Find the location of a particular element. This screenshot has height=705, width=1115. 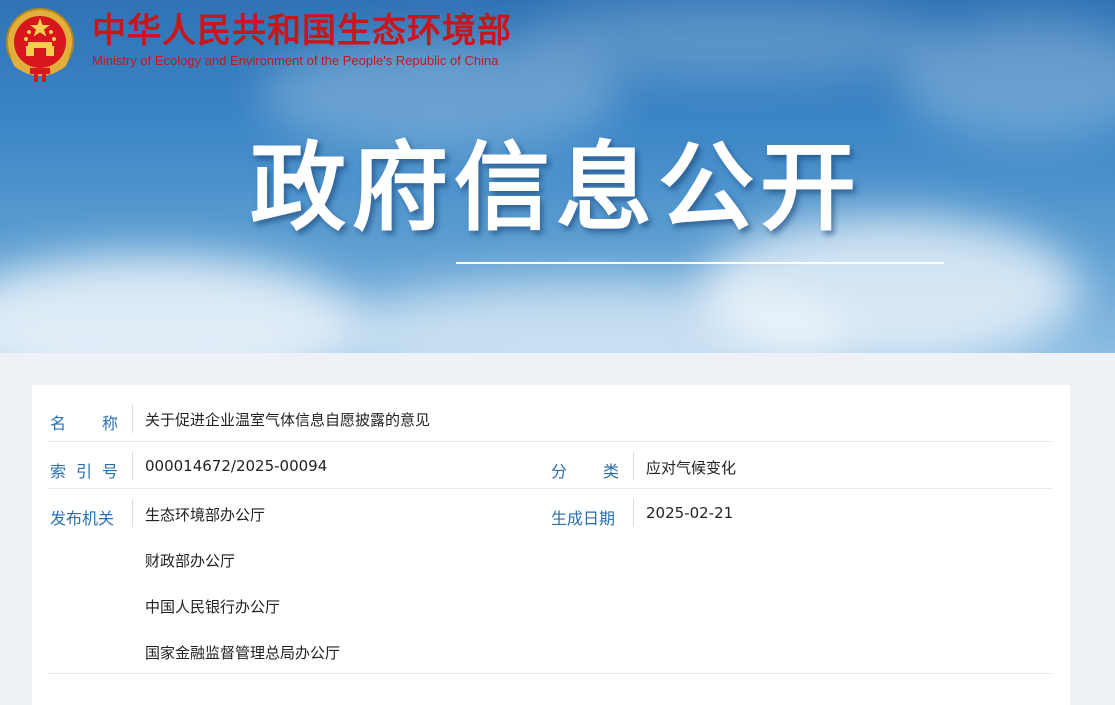

name-label-char: 名 is located at coordinates (58, 423).